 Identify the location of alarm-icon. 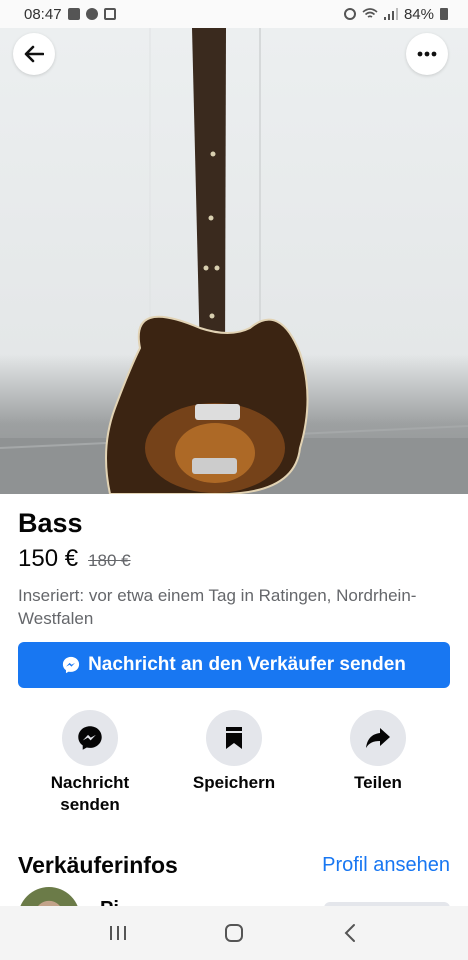
(349, 14).